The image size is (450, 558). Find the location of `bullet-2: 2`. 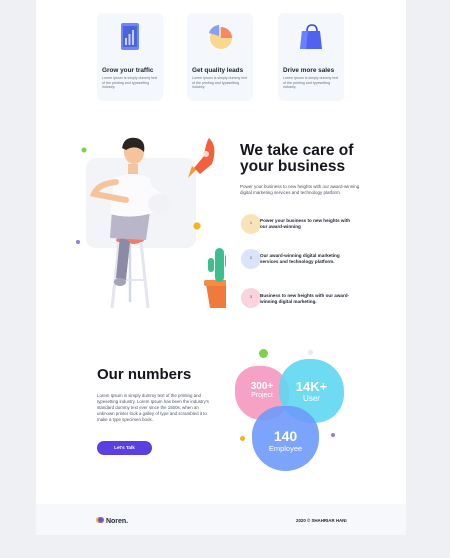

bullet-2: 2 is located at coordinates (251, 259).